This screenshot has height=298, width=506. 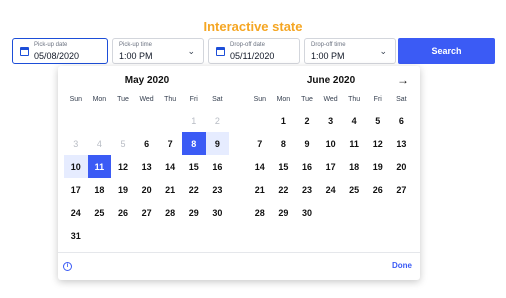 I want to click on pickup-time-select: Pick-up time 1:00 PM ⌄, so click(x=158, y=51).